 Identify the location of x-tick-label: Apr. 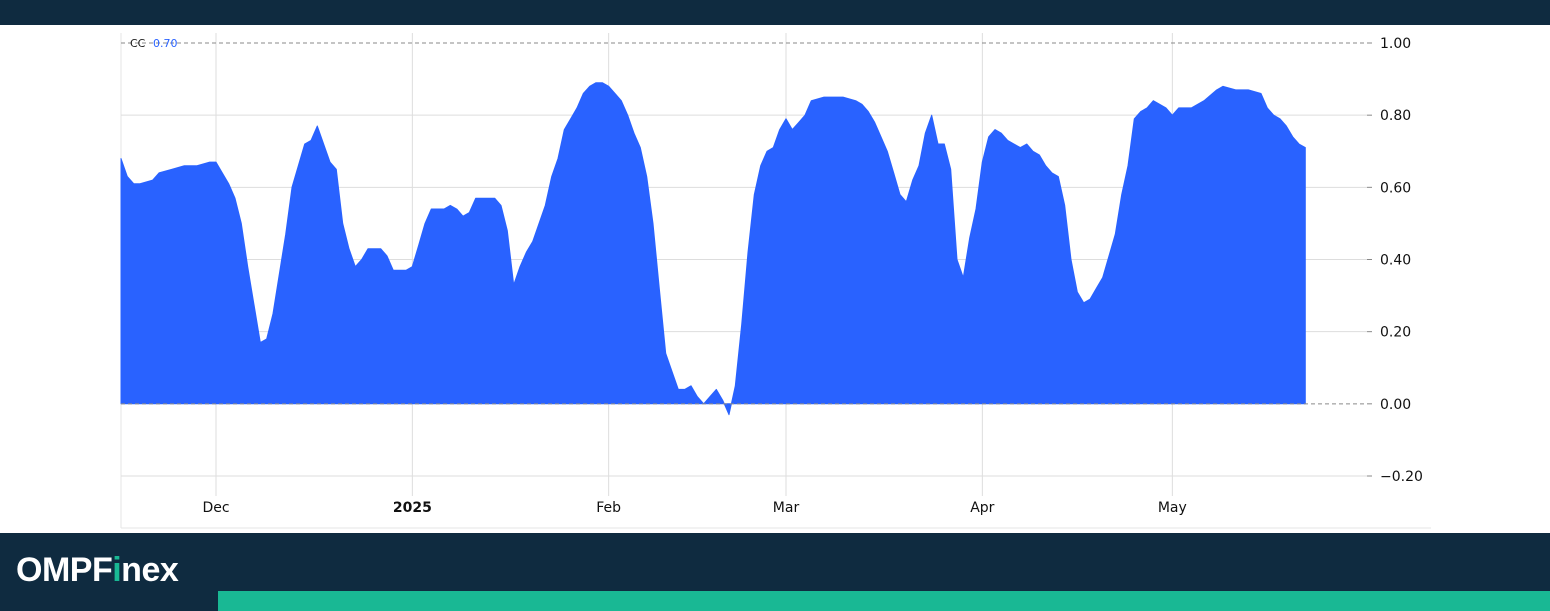
(982, 508).